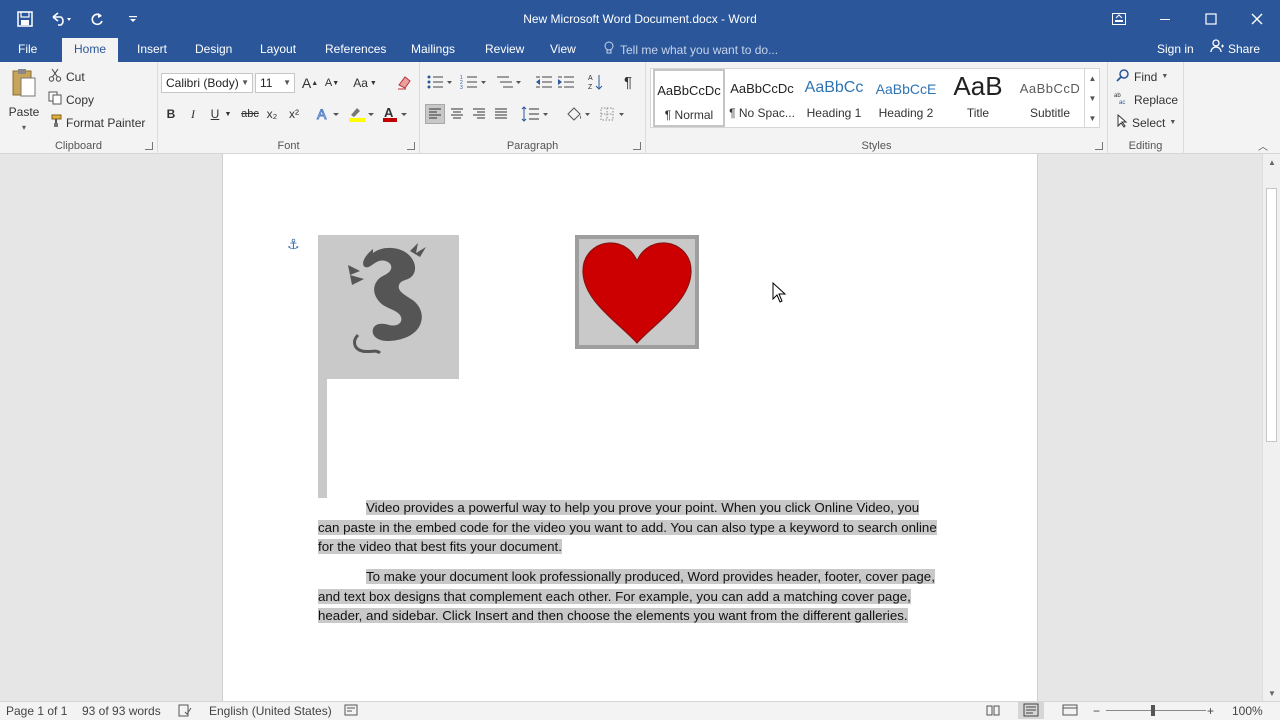 The height and width of the screenshot is (720, 1280). What do you see at coordinates (152, 50) in the screenshot?
I see `tab-insert: Insert` at bounding box center [152, 50].